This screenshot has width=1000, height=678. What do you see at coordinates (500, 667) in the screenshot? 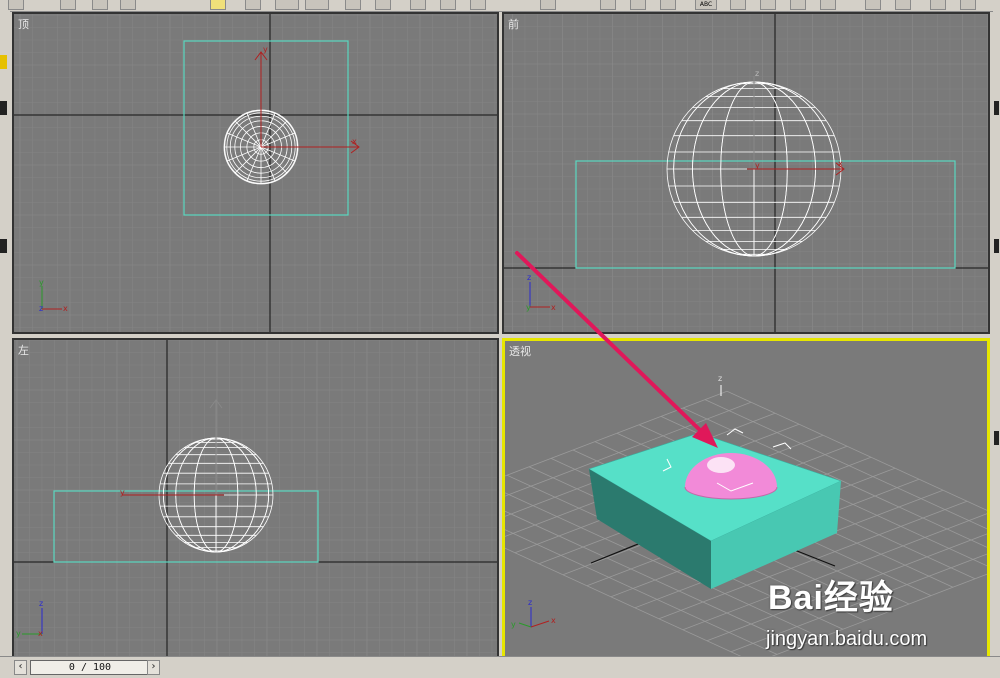
I see `time-slider-bar: ‹ 0 / 100 ›` at bounding box center [500, 667].